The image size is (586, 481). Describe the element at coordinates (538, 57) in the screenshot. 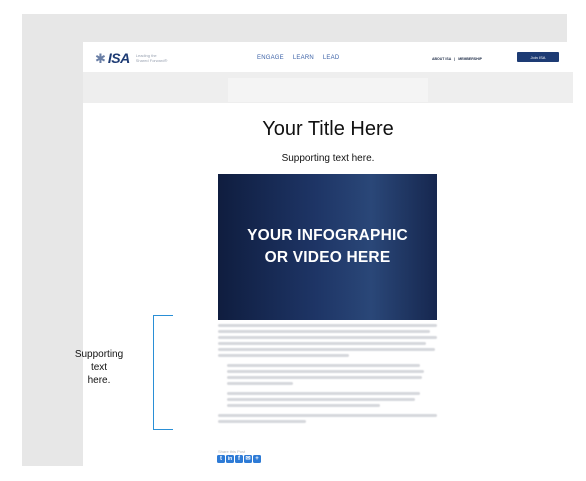

I see `join-isa-button: Join ISA` at that location.